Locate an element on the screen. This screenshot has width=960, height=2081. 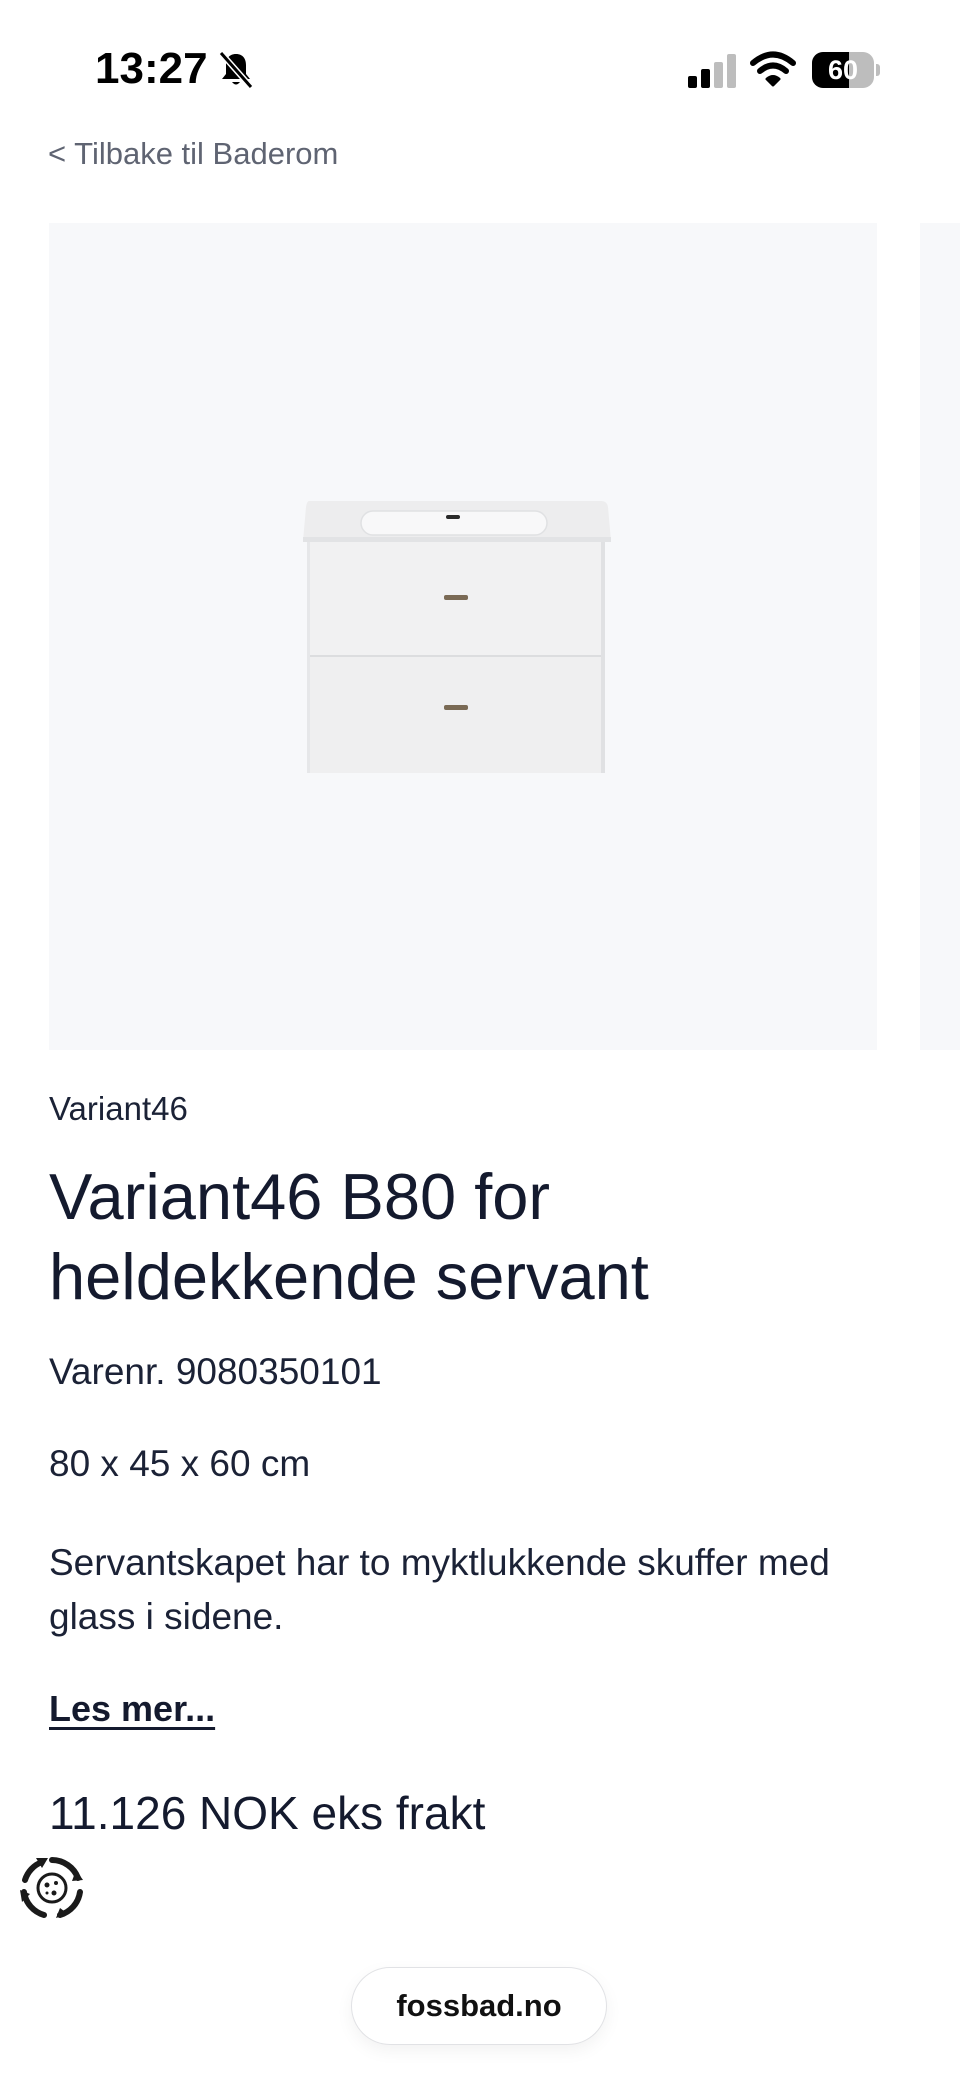
vanity-cabinet-illustration is located at coordinates (457, 637).